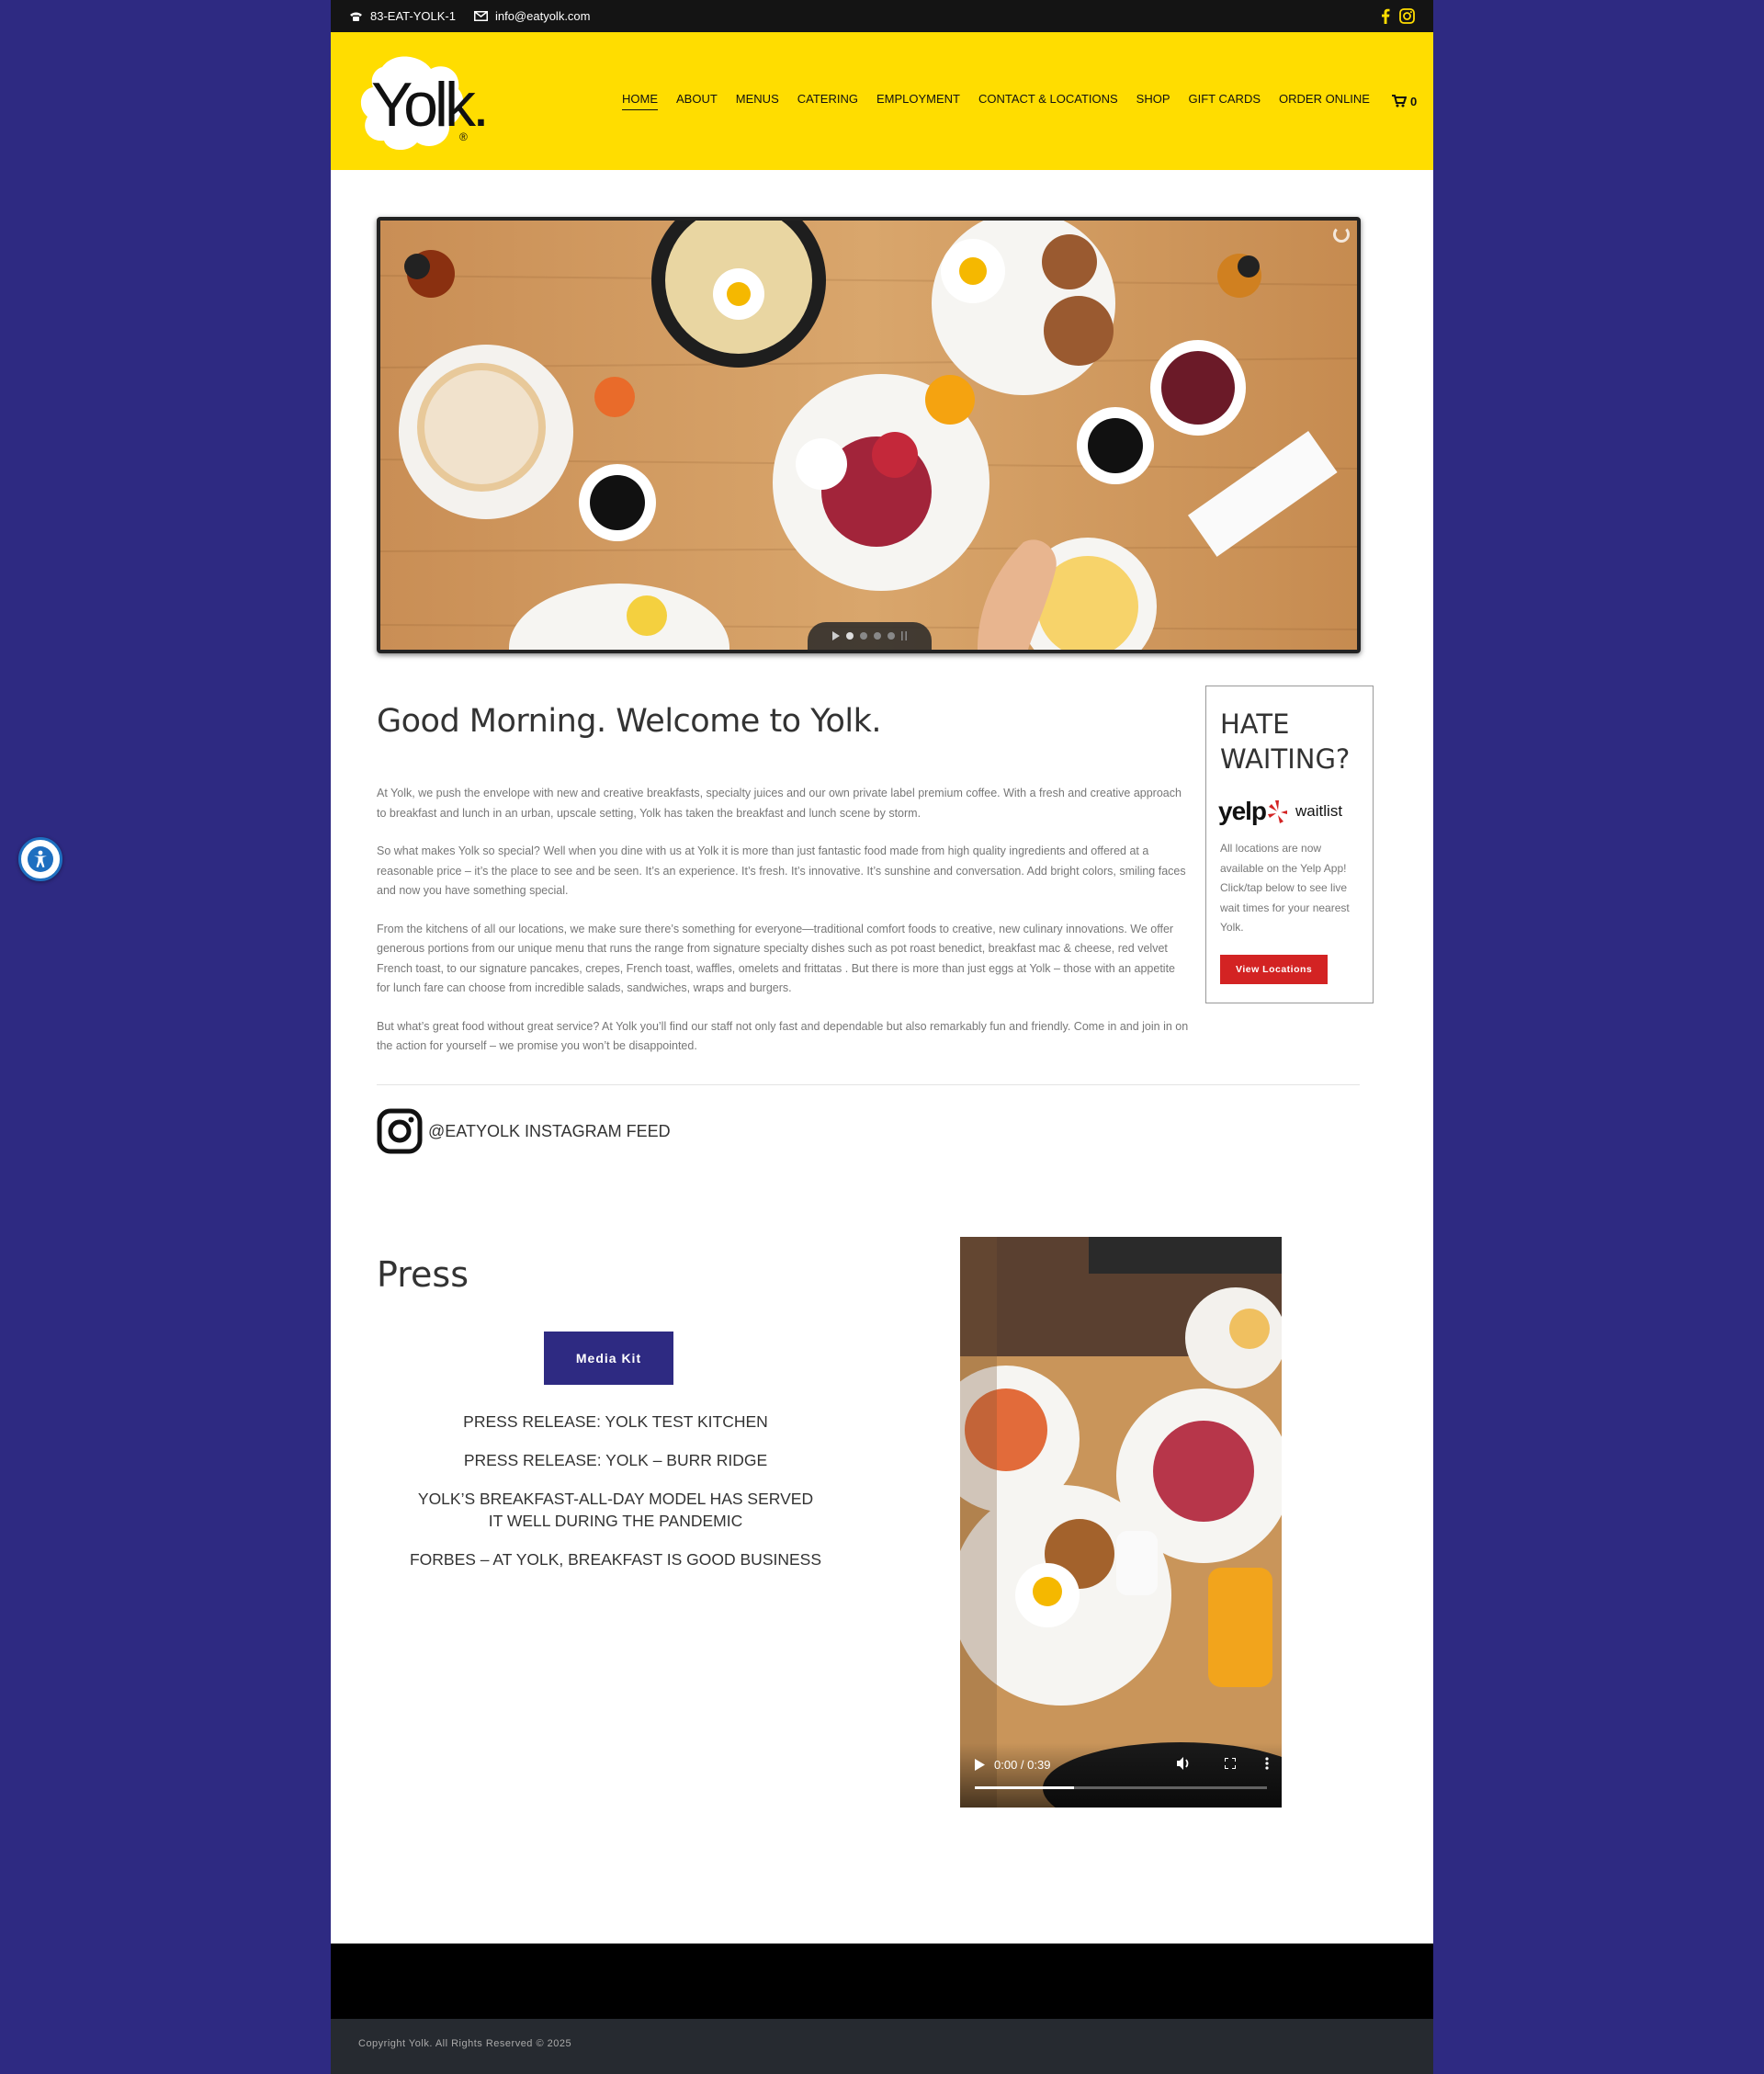 Image resolution: width=1764 pixels, height=2074 pixels. Describe the element at coordinates (1153, 101) in the screenshot. I see `nav-shop: SHOP` at that location.